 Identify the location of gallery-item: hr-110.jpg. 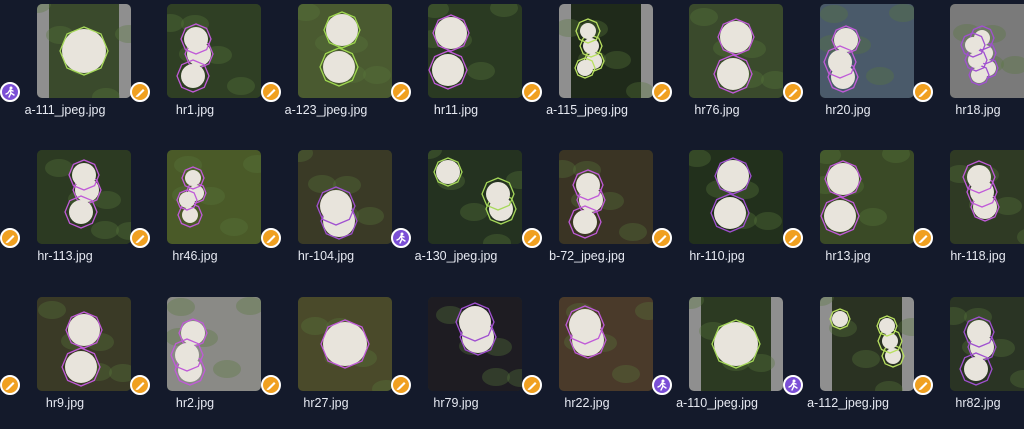
(717, 211).